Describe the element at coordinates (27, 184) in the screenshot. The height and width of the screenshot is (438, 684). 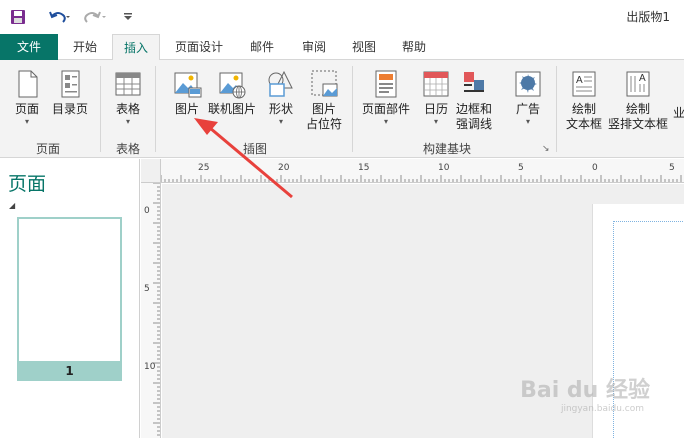
I see `pages-panel-title: 页面` at that location.